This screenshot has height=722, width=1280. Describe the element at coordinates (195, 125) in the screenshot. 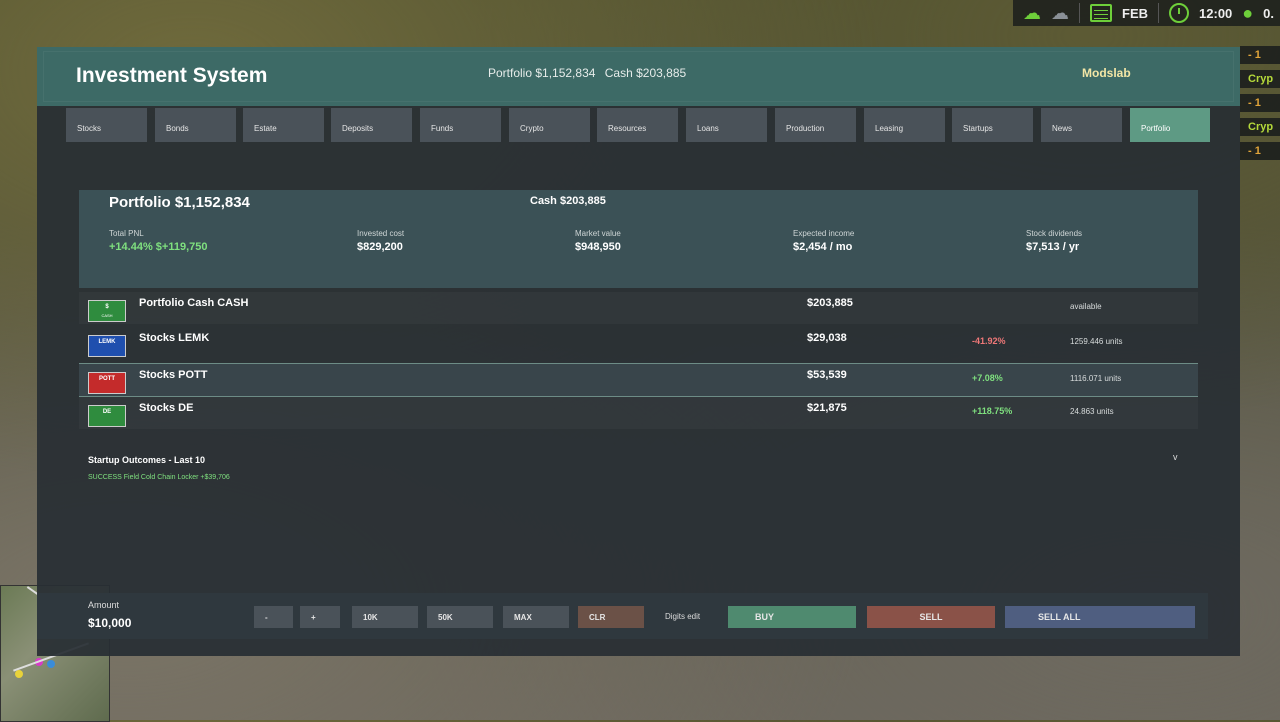

I see `tab-bonds: Bonds` at that location.